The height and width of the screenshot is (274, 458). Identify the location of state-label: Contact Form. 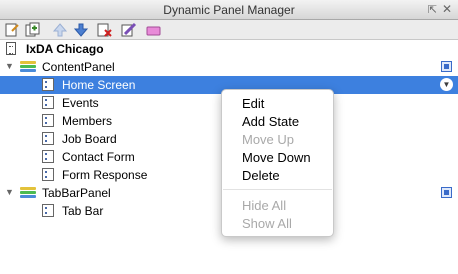
(98, 157).